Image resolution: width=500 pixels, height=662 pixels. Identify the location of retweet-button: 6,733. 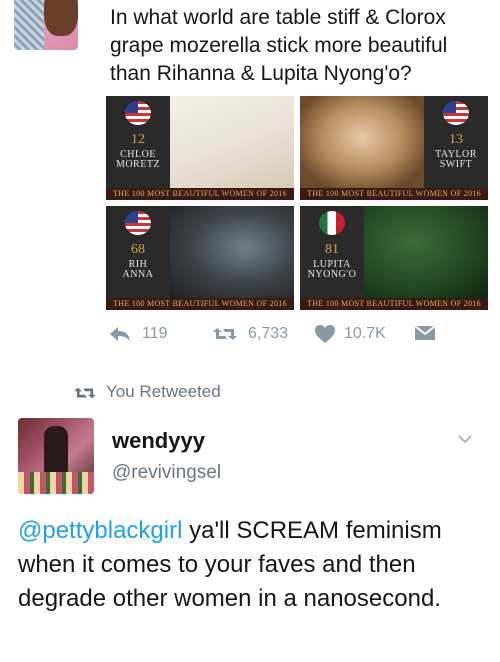
(257, 334).